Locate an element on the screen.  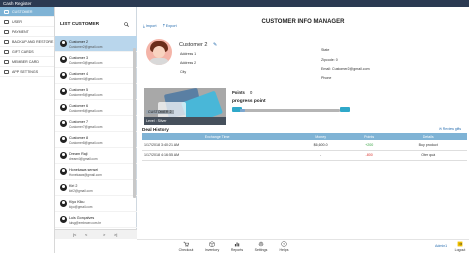
points-value: 0 is located at coordinates (251, 92).